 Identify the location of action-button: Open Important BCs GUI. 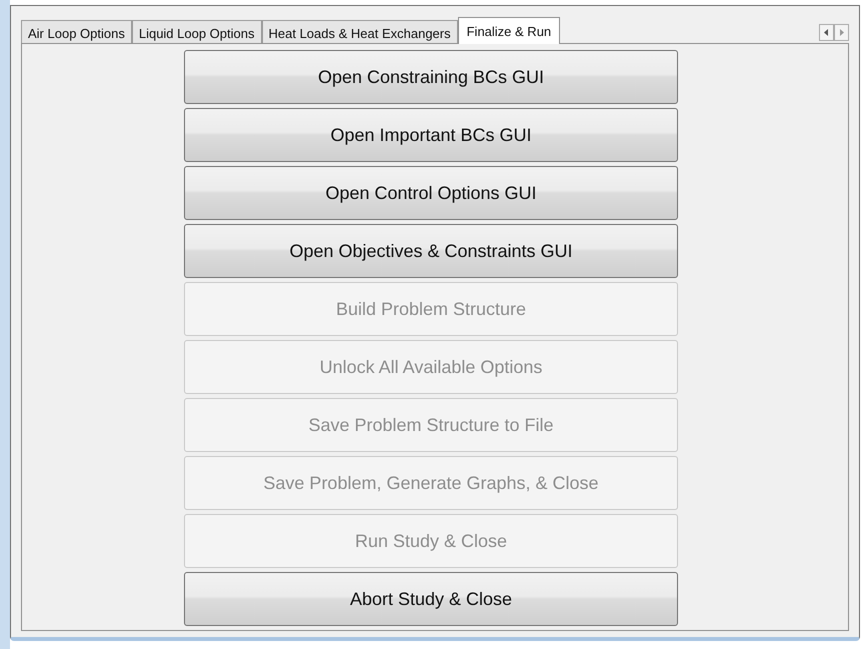
(431, 135).